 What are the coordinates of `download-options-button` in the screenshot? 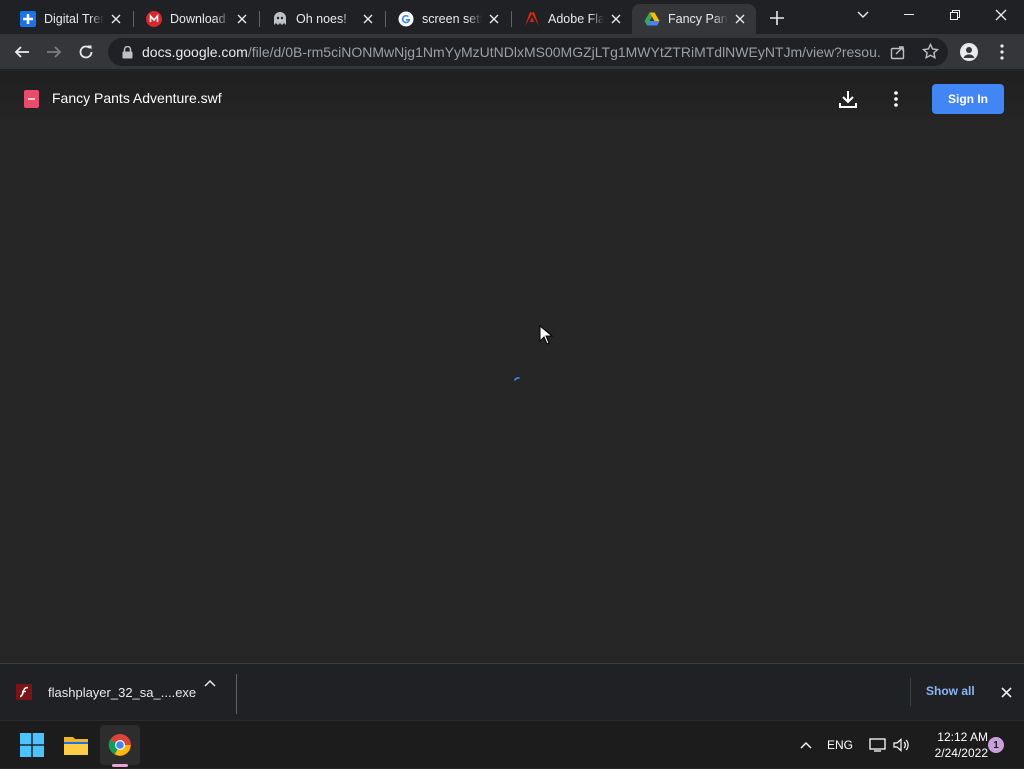 It's located at (210, 683).